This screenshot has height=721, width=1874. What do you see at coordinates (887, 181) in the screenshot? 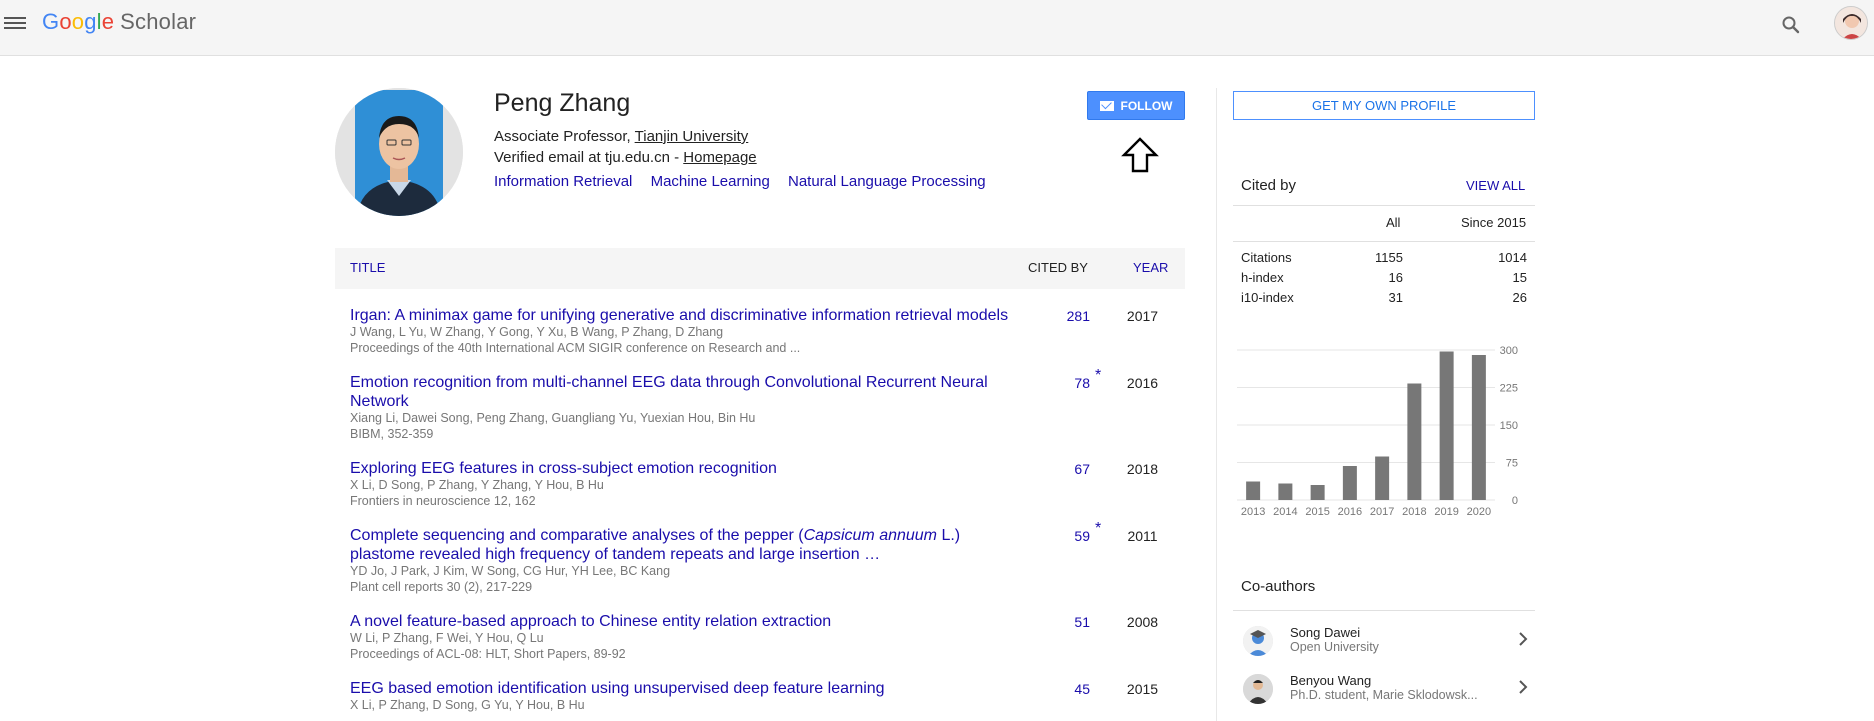
I see `interest-link: Natural Language Processing` at bounding box center [887, 181].